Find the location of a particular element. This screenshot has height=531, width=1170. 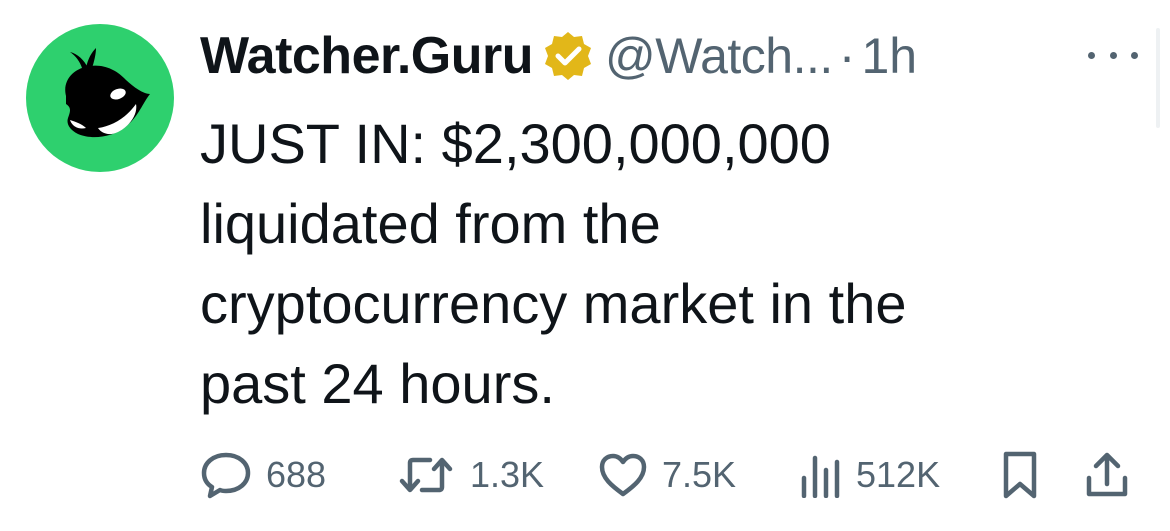

tweet-timestamp: 1h is located at coordinates (889, 56).